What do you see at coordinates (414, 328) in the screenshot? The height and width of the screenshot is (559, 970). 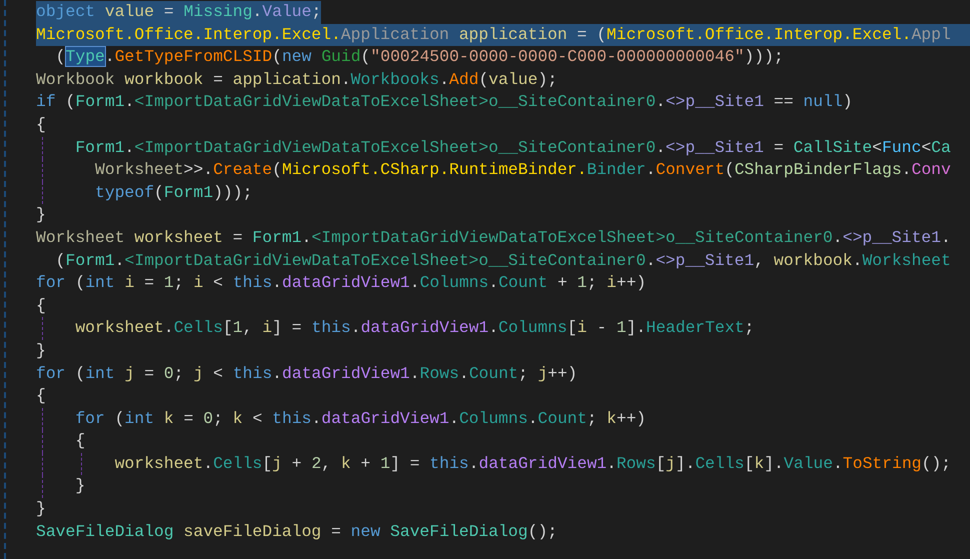 I see `code-line: worksheet.Cells[1, i] = this.dataGridView1.Columns[i - 1].HeaderText;` at bounding box center [414, 328].